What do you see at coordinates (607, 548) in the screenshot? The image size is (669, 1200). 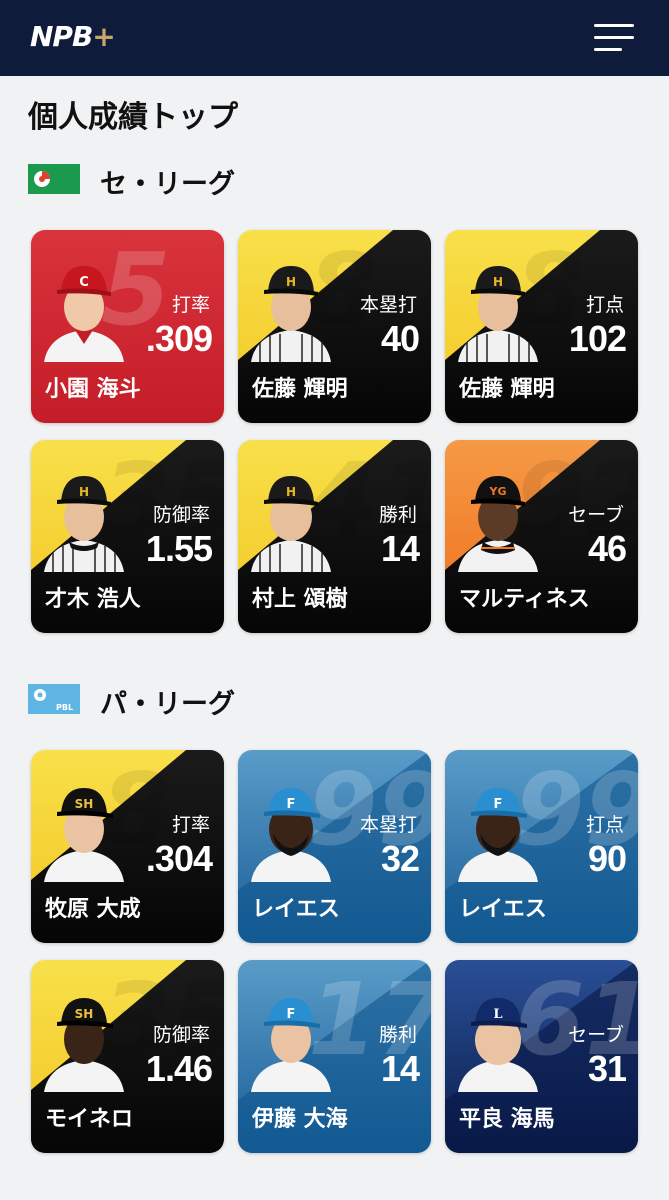 I see `stat-value: 46` at bounding box center [607, 548].